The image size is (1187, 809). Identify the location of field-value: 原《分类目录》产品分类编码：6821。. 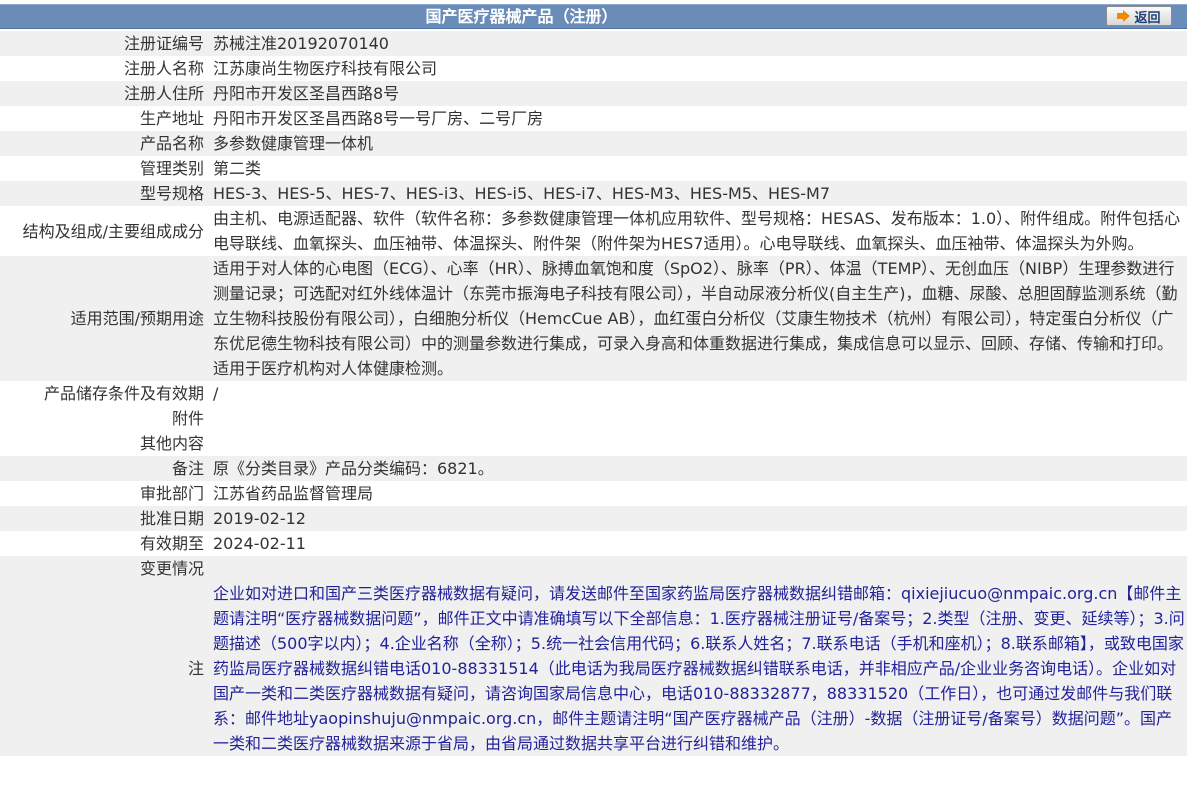
(697, 468).